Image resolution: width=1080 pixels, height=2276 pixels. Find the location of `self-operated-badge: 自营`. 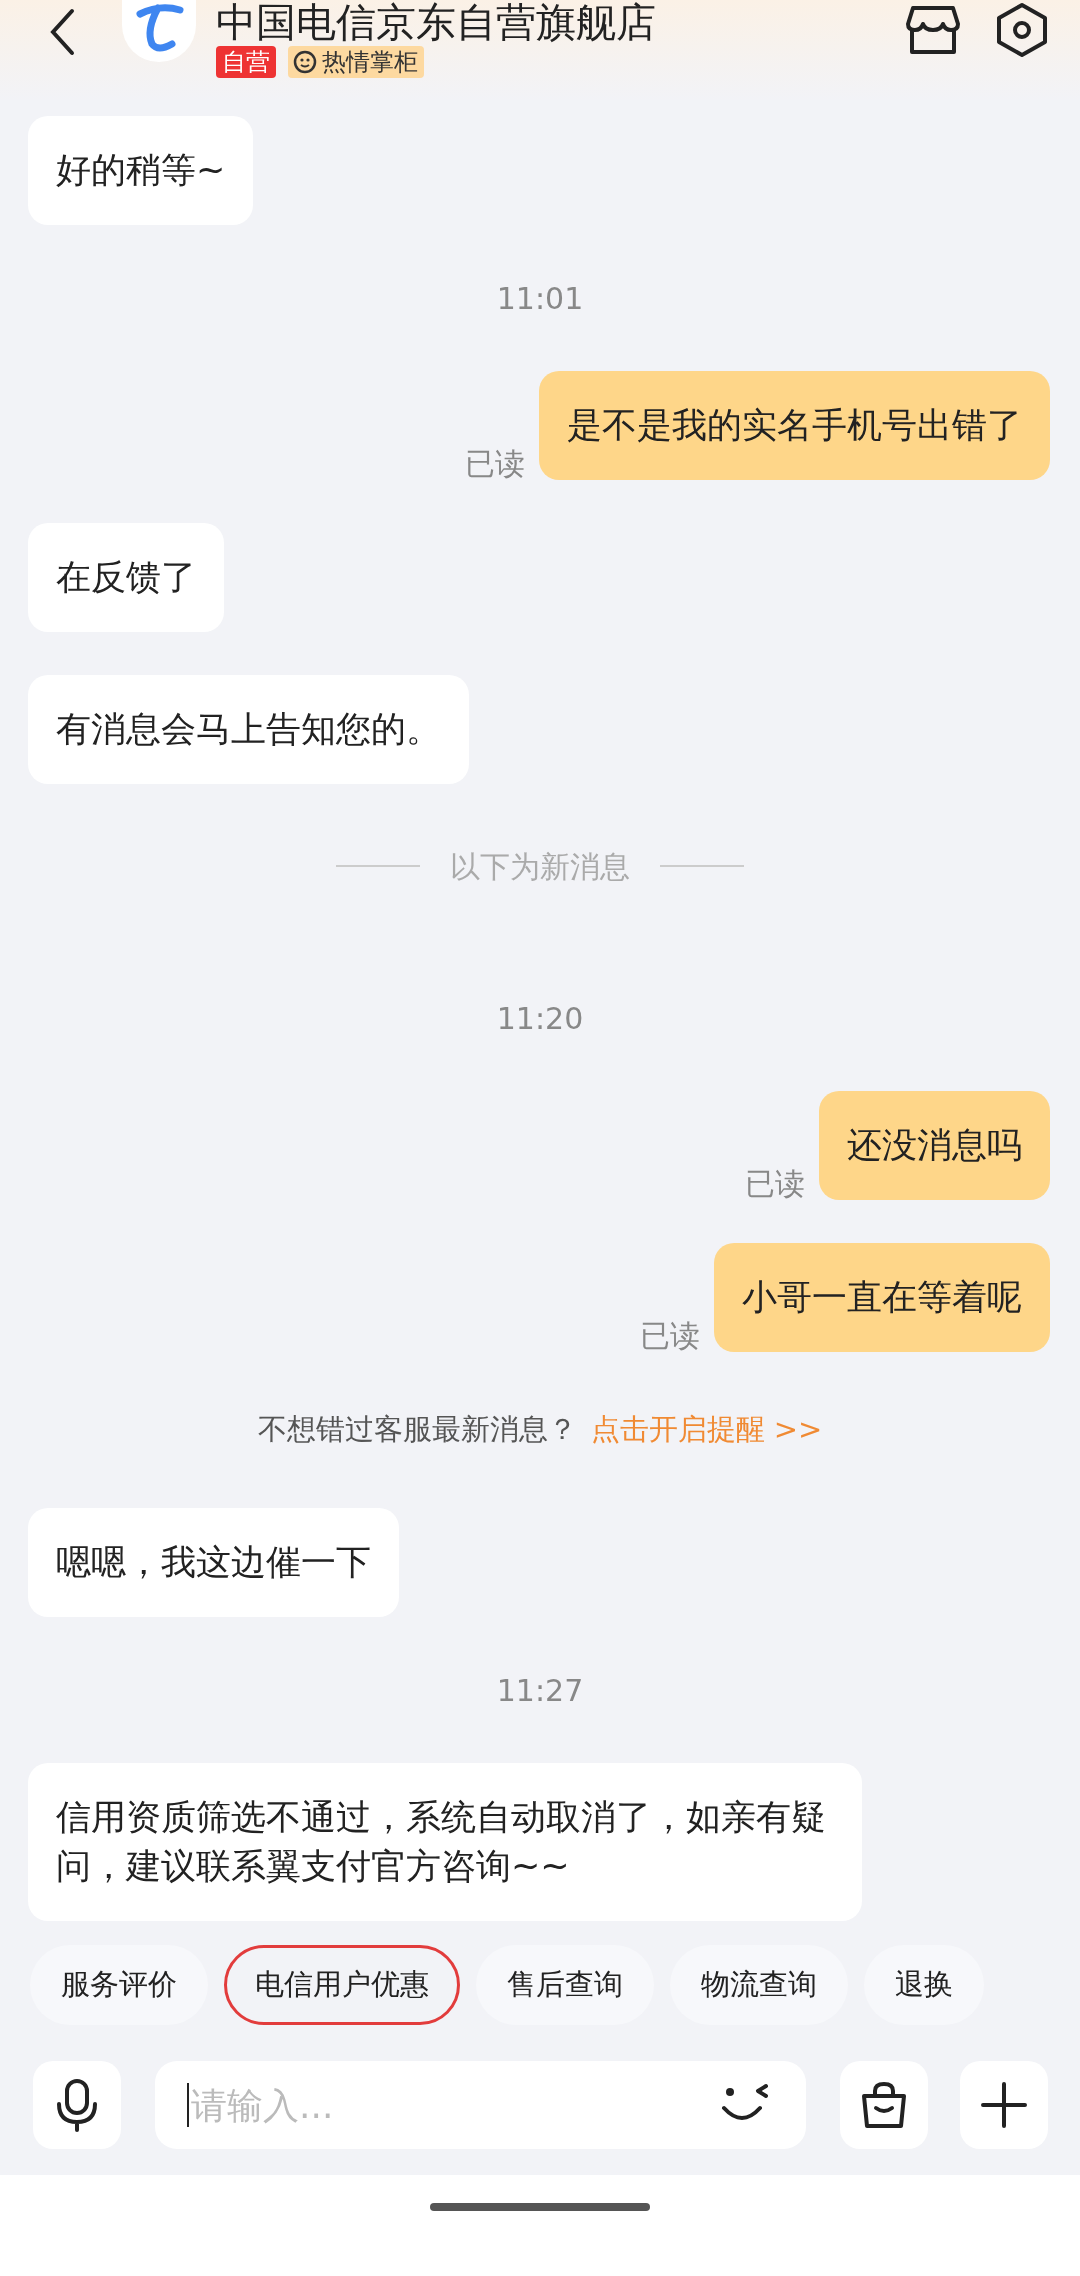

self-operated-badge: 自营 is located at coordinates (246, 62).